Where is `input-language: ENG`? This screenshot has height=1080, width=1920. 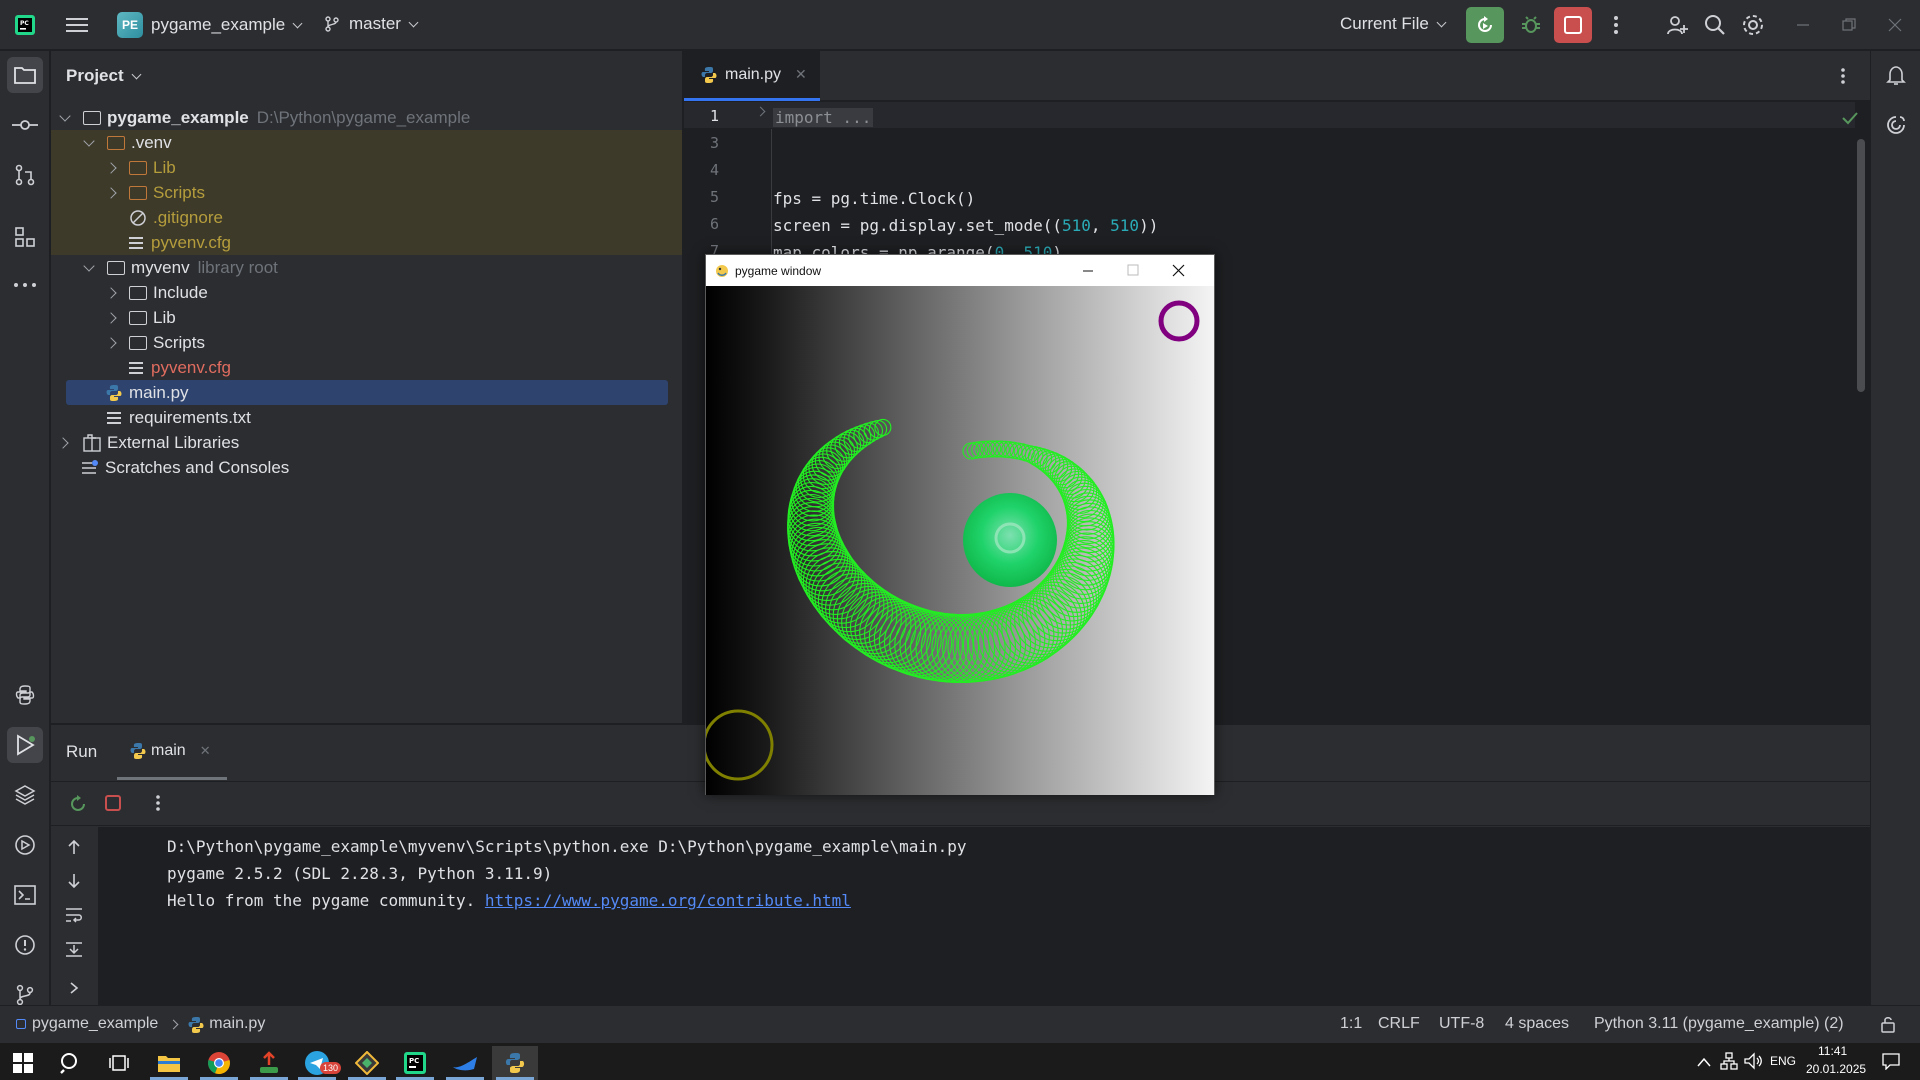
input-language: ENG is located at coordinates (1783, 1061).